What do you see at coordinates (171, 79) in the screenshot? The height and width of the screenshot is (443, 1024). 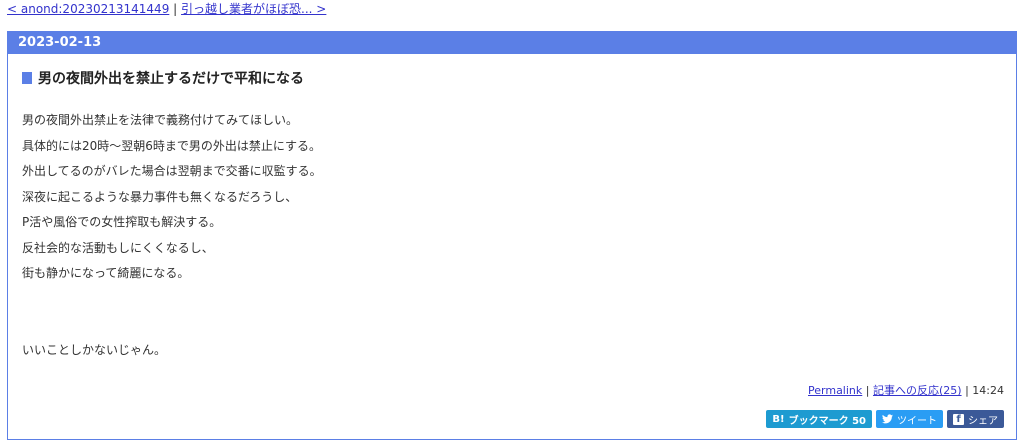 I see `entry-title-text: 男の夜間外出を禁止するだけで平和になる` at bounding box center [171, 79].